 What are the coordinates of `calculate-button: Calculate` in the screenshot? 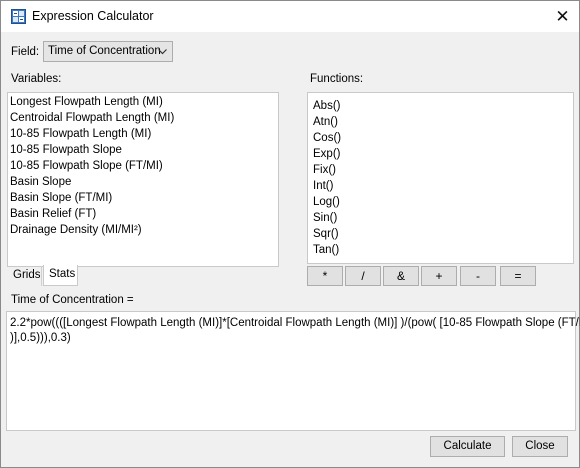 It's located at (467, 446).